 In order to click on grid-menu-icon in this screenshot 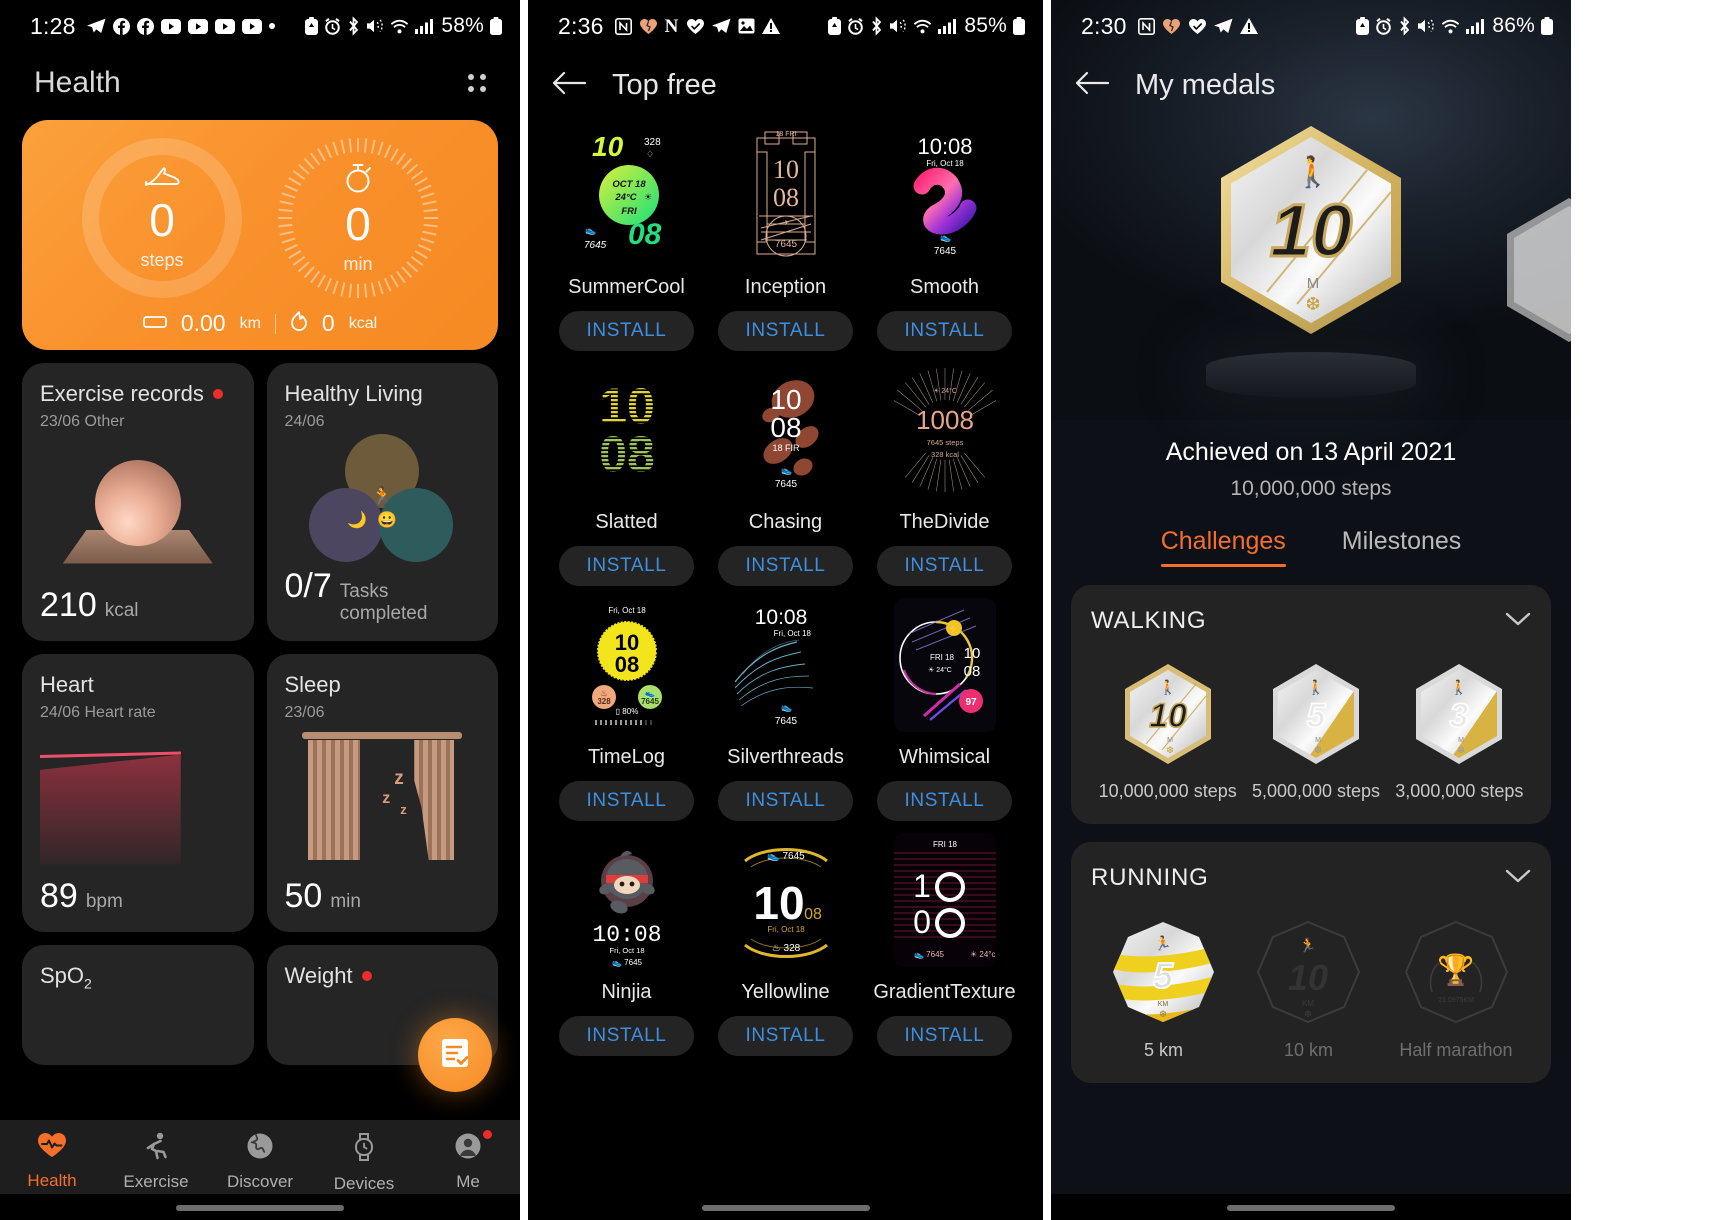, I will do `click(477, 83)`.